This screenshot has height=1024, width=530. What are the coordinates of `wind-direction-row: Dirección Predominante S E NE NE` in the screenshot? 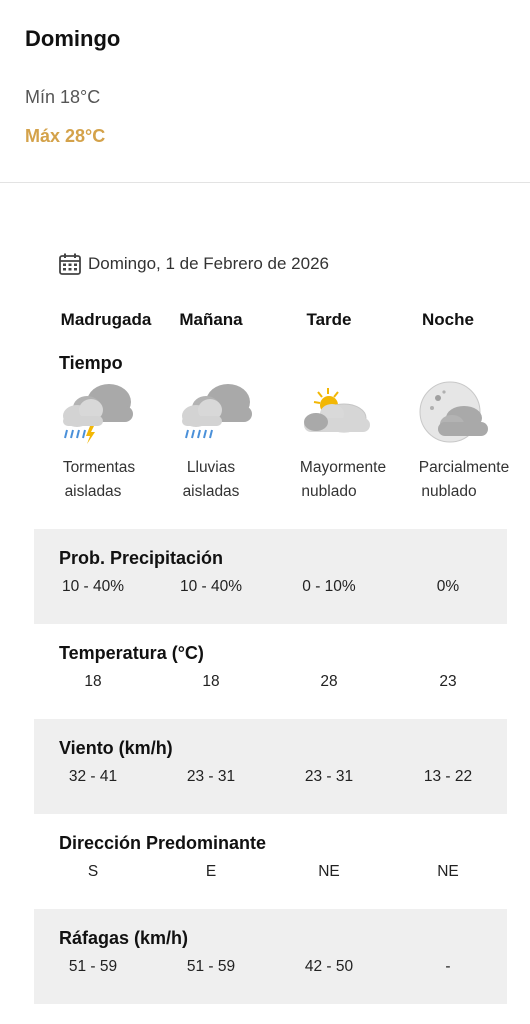 It's located at (270, 861).